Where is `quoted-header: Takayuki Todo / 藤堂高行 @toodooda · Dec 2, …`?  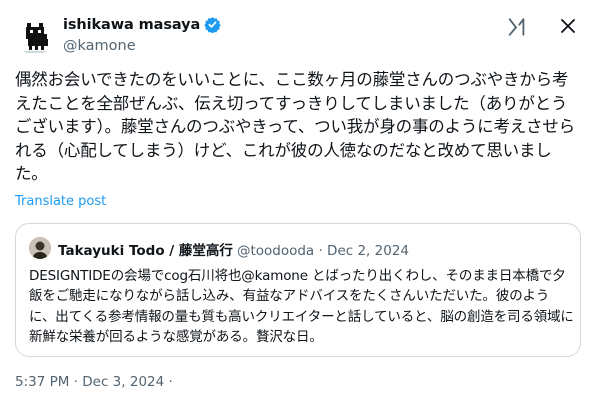 quoted-header: Takayuki Todo / 藤堂高行 @toodooda · Dec 2, … is located at coordinates (233, 249).